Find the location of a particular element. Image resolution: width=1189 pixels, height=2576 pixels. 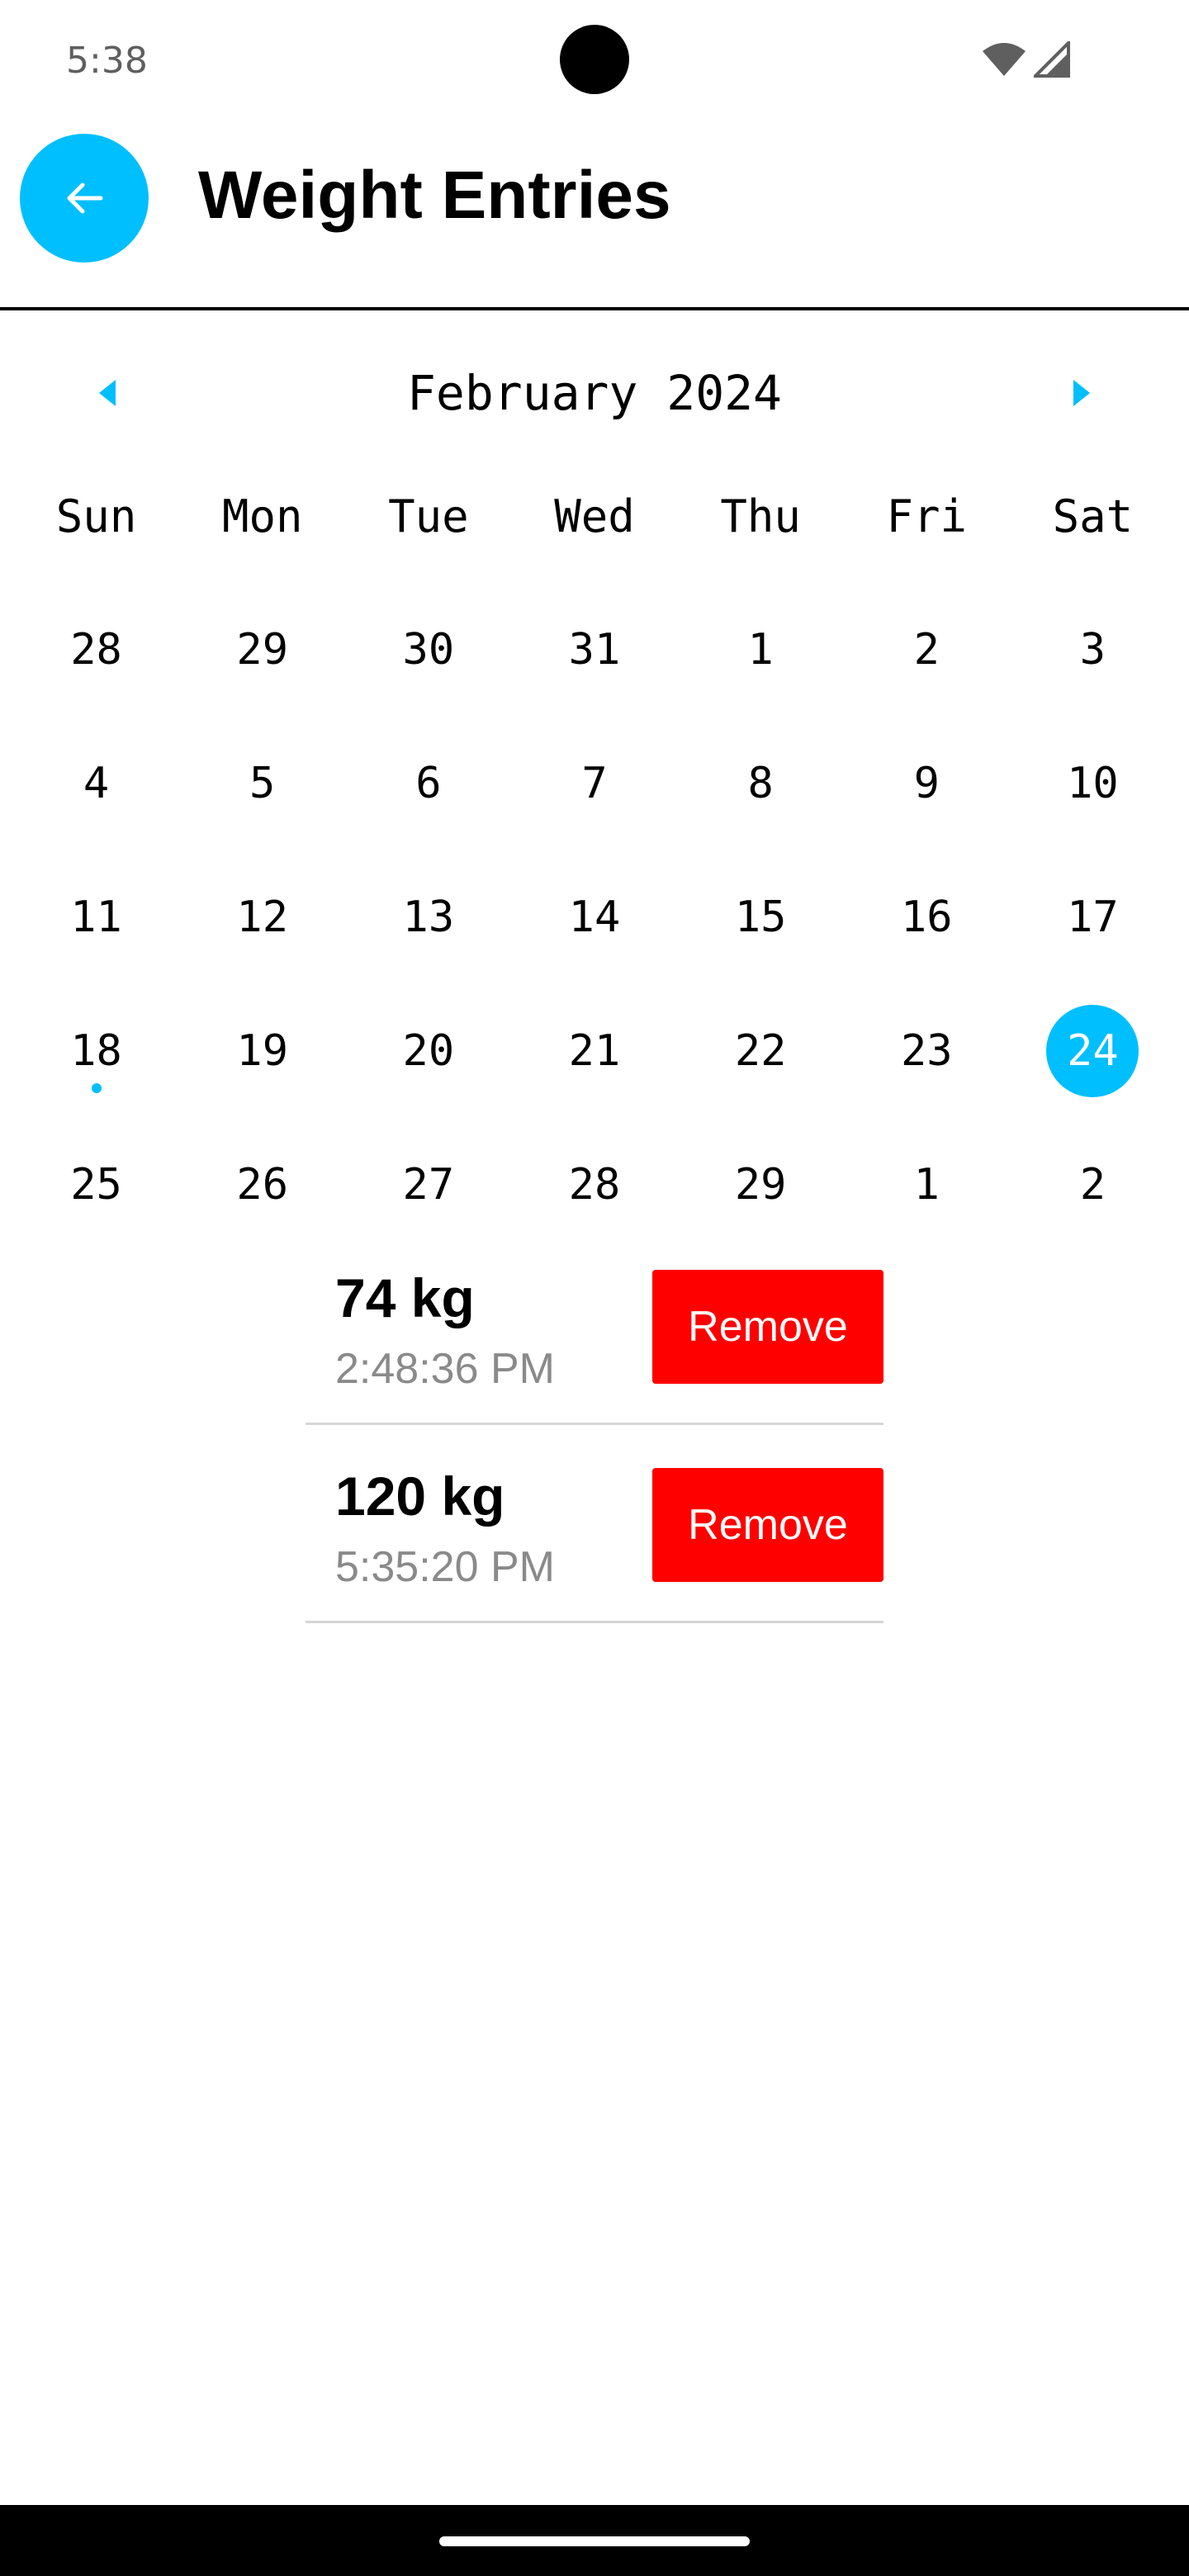

day-number: 14 is located at coordinates (594, 917).